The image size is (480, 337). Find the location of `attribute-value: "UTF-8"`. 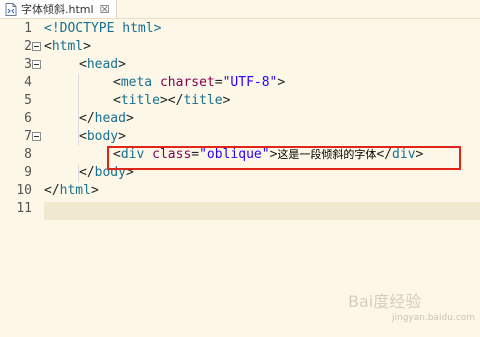

attribute-value: "UTF-8" is located at coordinates (250, 82).